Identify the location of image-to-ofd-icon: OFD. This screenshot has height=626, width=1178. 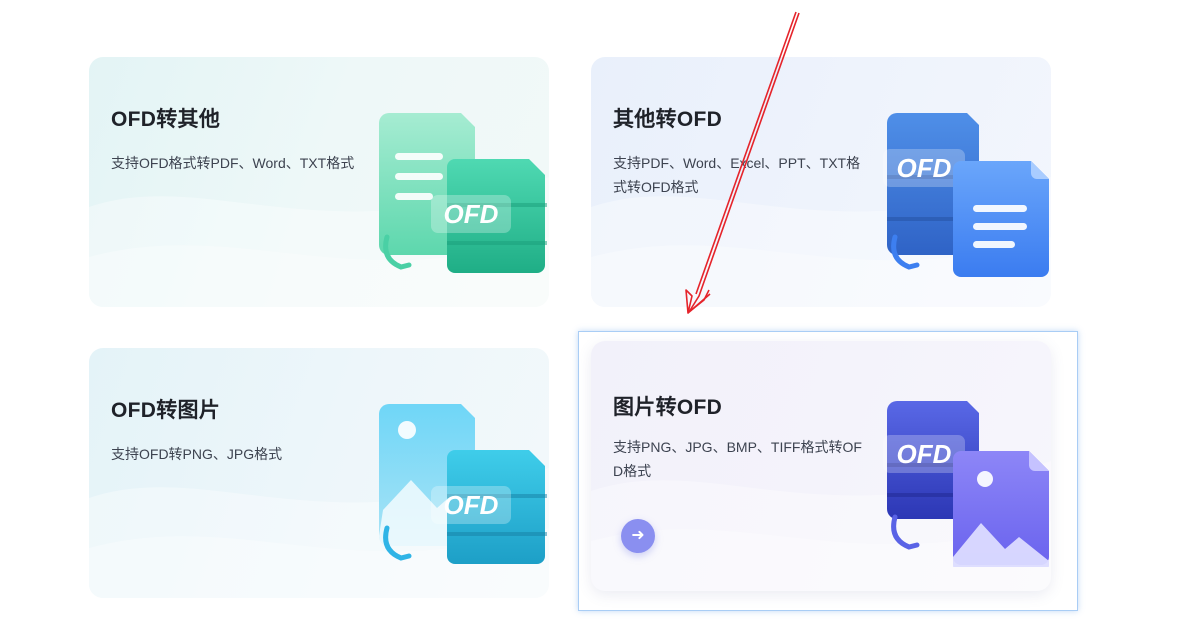
(966, 484).